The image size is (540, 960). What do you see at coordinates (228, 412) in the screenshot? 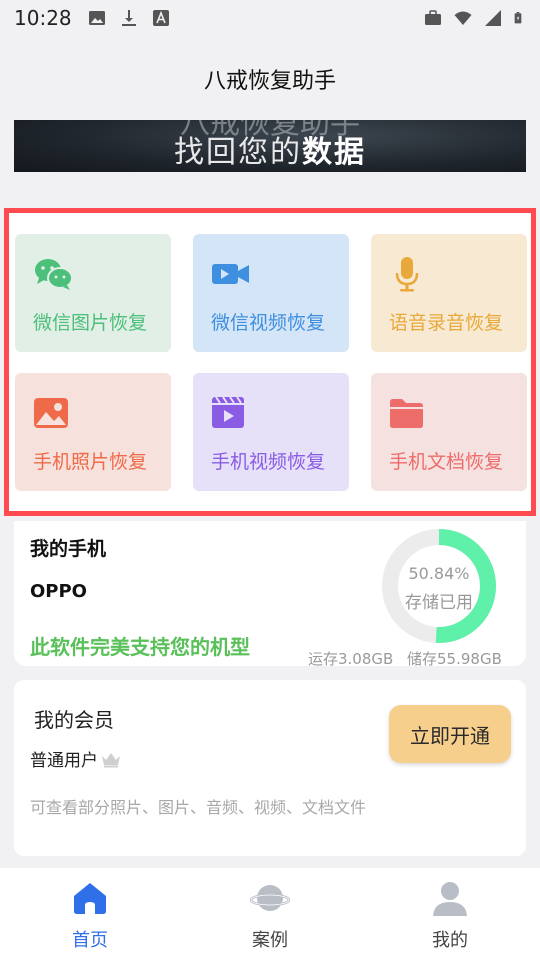
I see `film-icon` at bounding box center [228, 412].